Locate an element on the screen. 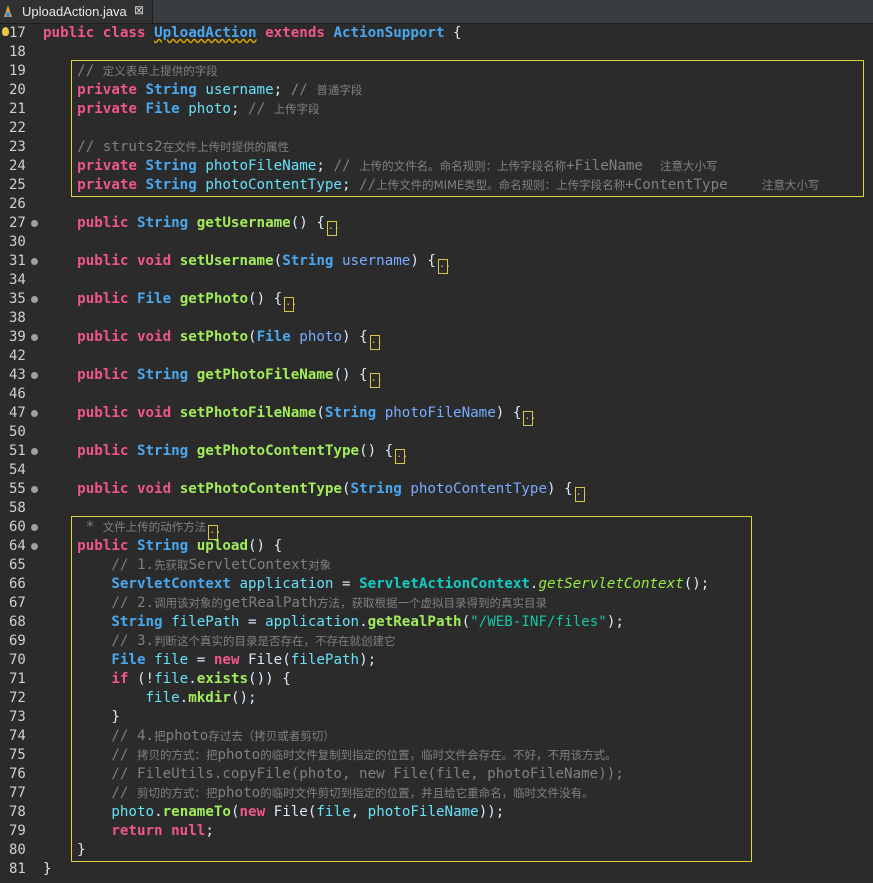  method-name: getPhotoFileName is located at coordinates (265, 375).